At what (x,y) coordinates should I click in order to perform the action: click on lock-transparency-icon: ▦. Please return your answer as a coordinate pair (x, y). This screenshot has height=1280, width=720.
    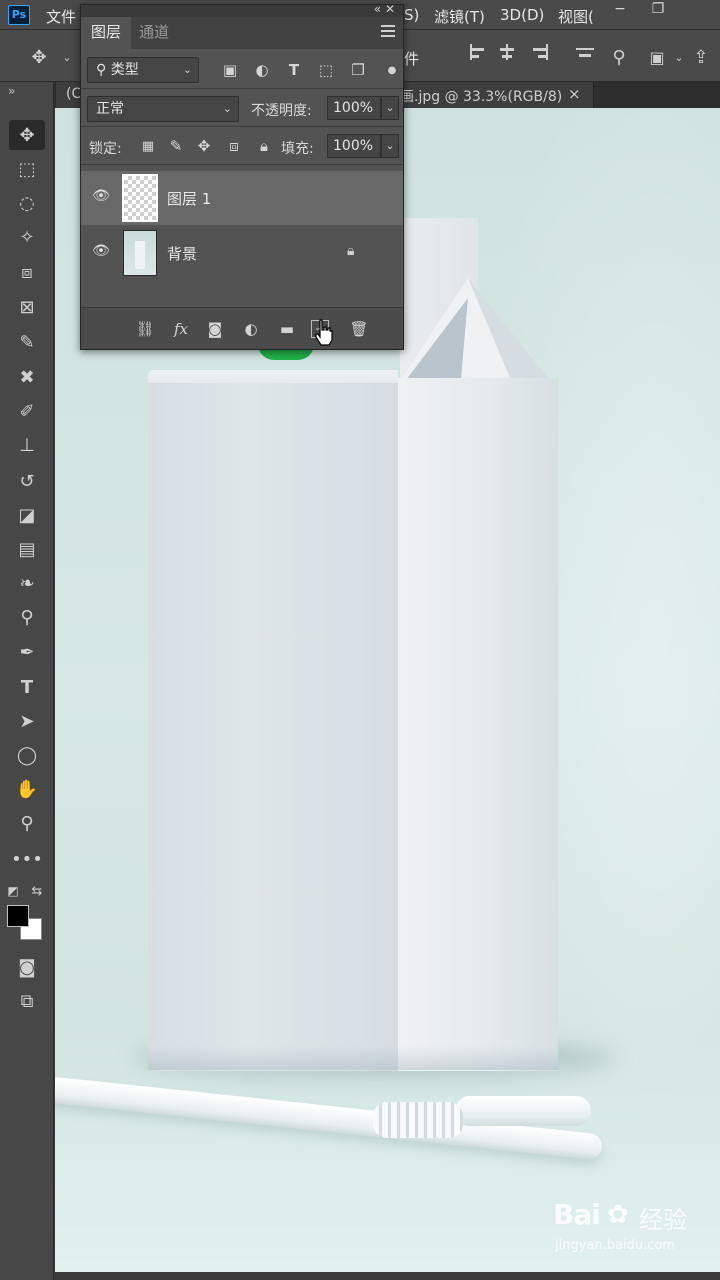
    Looking at the image, I should click on (148, 146).